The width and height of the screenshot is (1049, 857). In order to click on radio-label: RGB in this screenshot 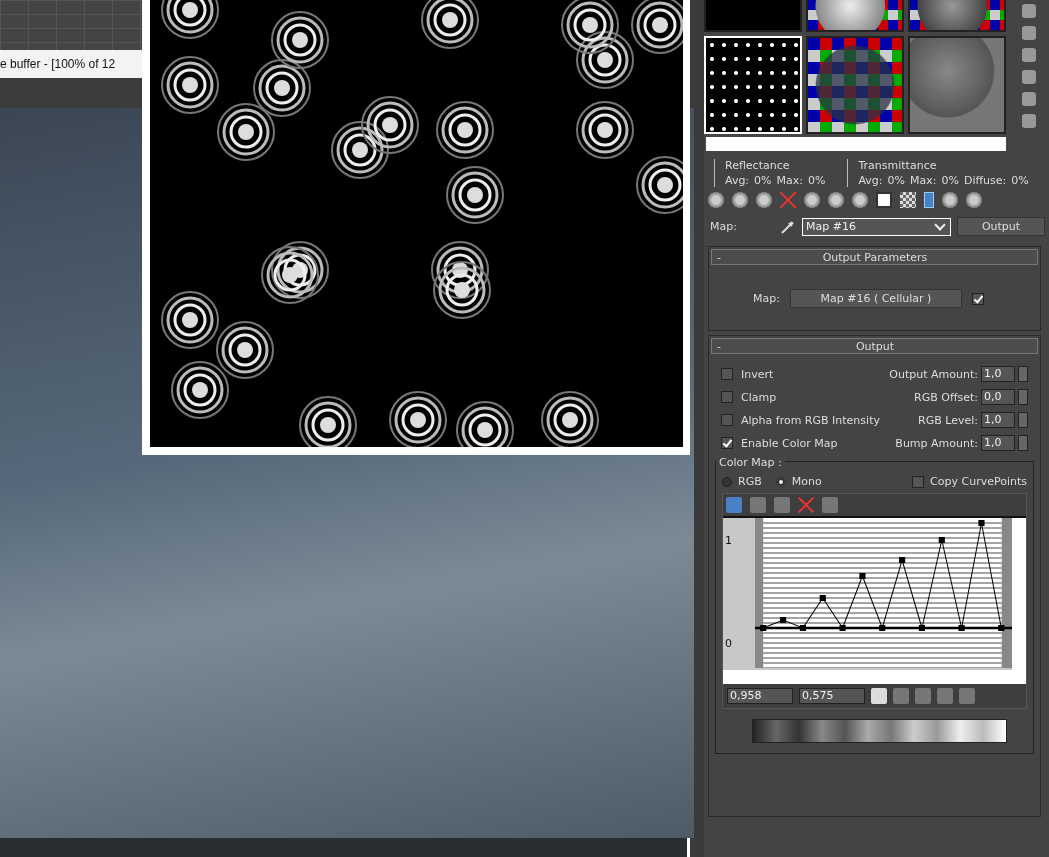, I will do `click(750, 481)`.